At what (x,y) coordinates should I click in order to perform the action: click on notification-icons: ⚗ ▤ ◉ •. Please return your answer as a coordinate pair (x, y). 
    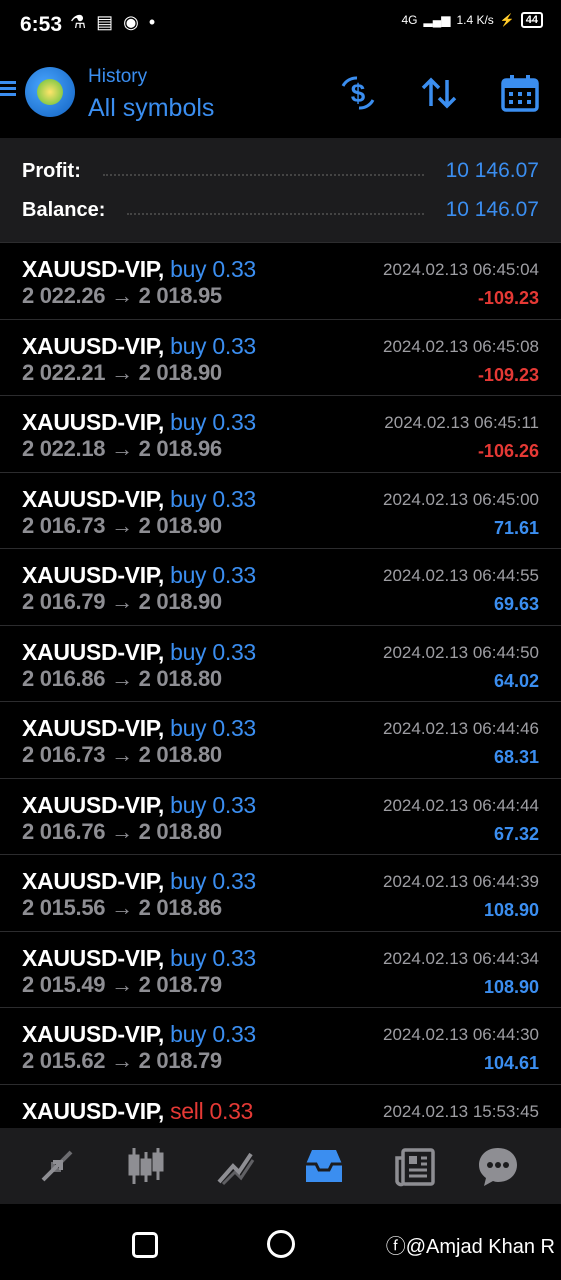
    Looking at the image, I should click on (112, 22).